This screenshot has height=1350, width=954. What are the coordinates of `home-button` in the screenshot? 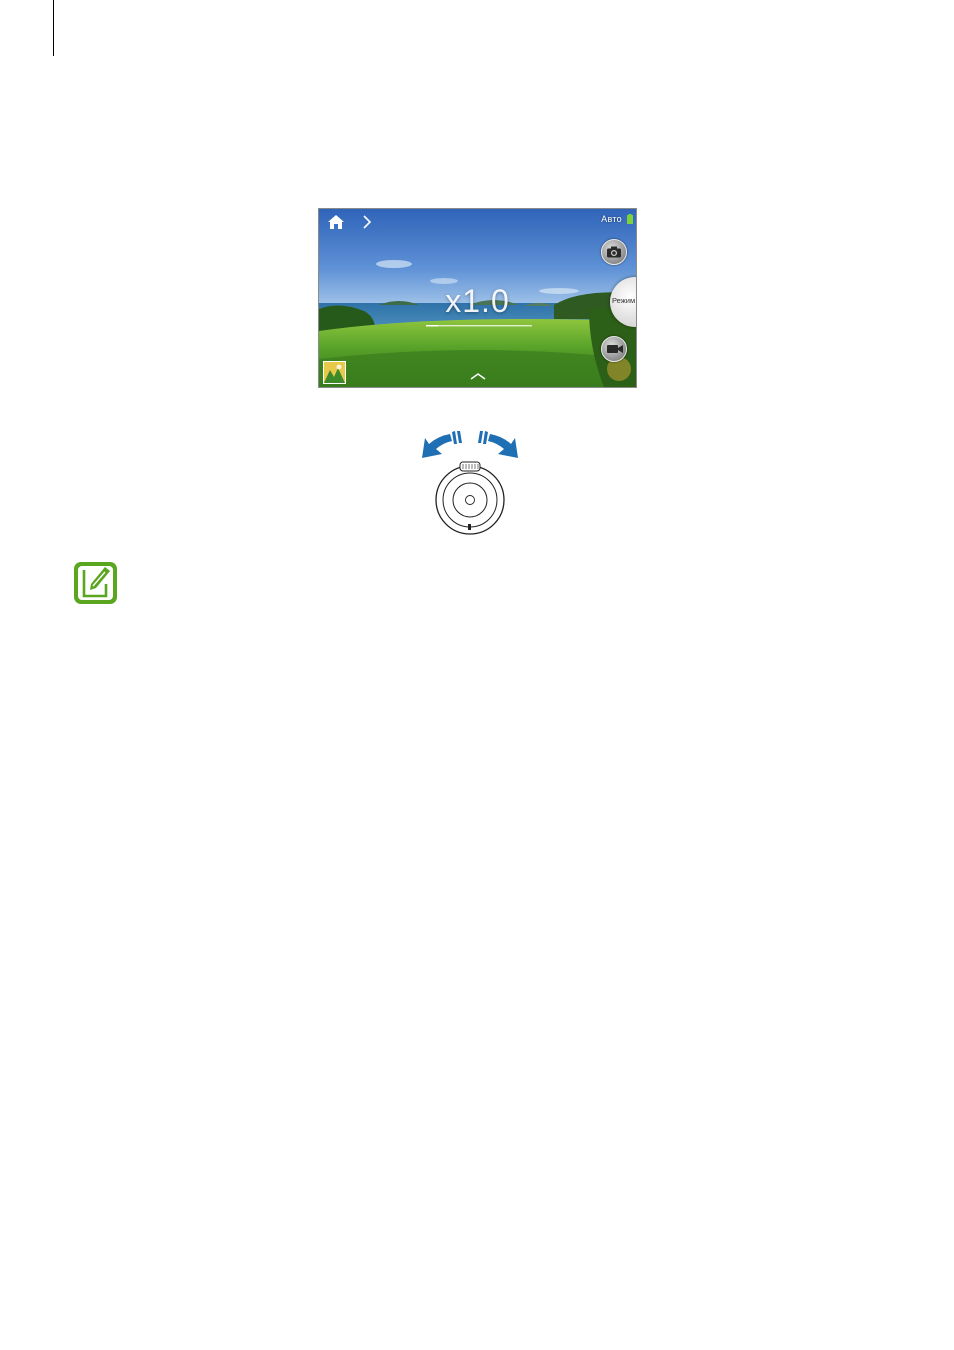 It's located at (336, 222).